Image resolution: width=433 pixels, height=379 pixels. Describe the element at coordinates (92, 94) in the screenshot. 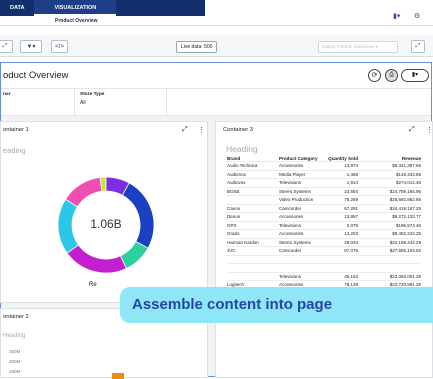

I see `filter-label-store-type: Store Type` at that location.